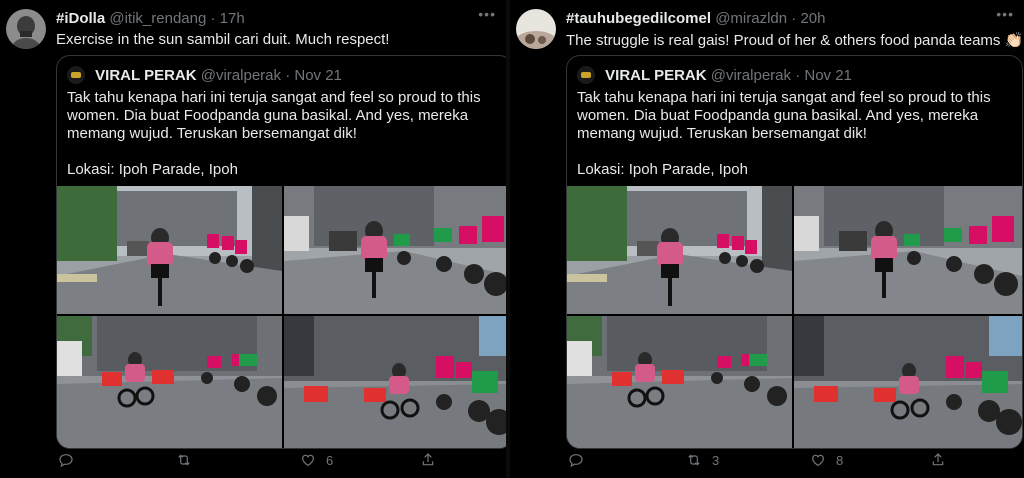 The width and height of the screenshot is (1024, 478). Describe the element at coordinates (790, 18) in the screenshot. I see `tweet-header: #tauhubegedilcomel @mirazldn · 20h •••` at that location.